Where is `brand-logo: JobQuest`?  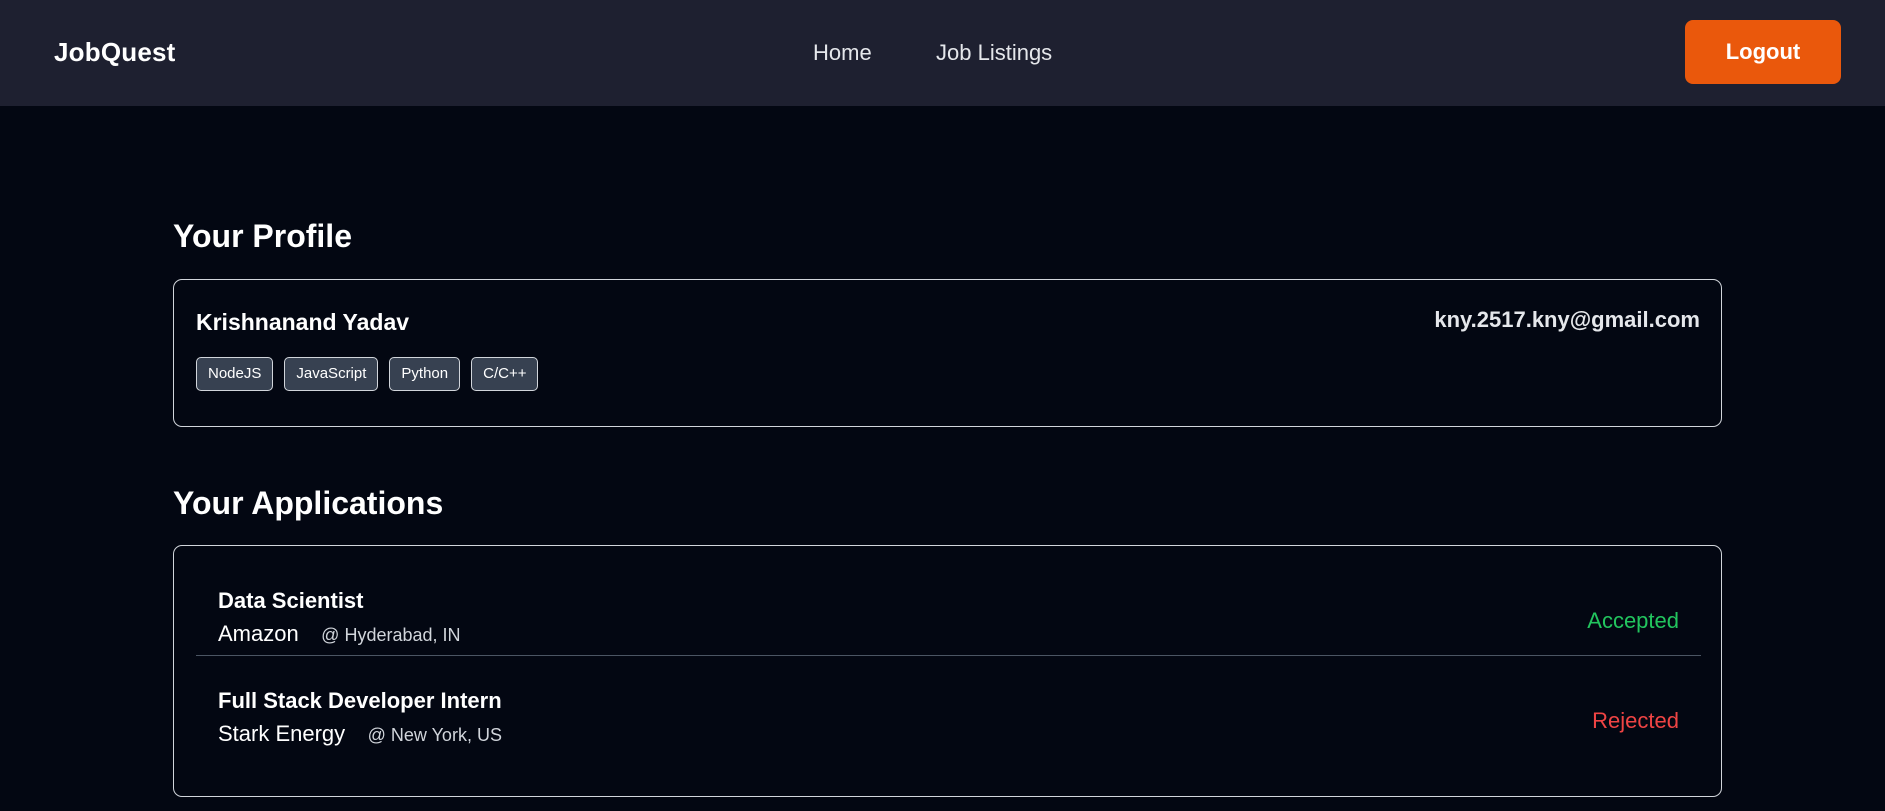 brand-logo: JobQuest is located at coordinates (115, 52).